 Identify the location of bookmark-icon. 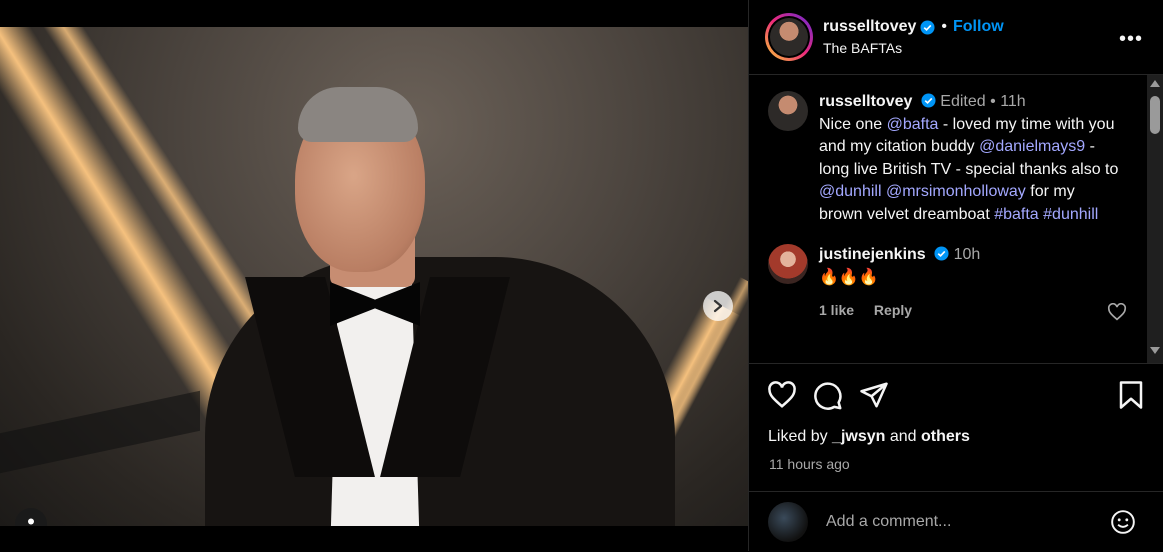
(1131, 395).